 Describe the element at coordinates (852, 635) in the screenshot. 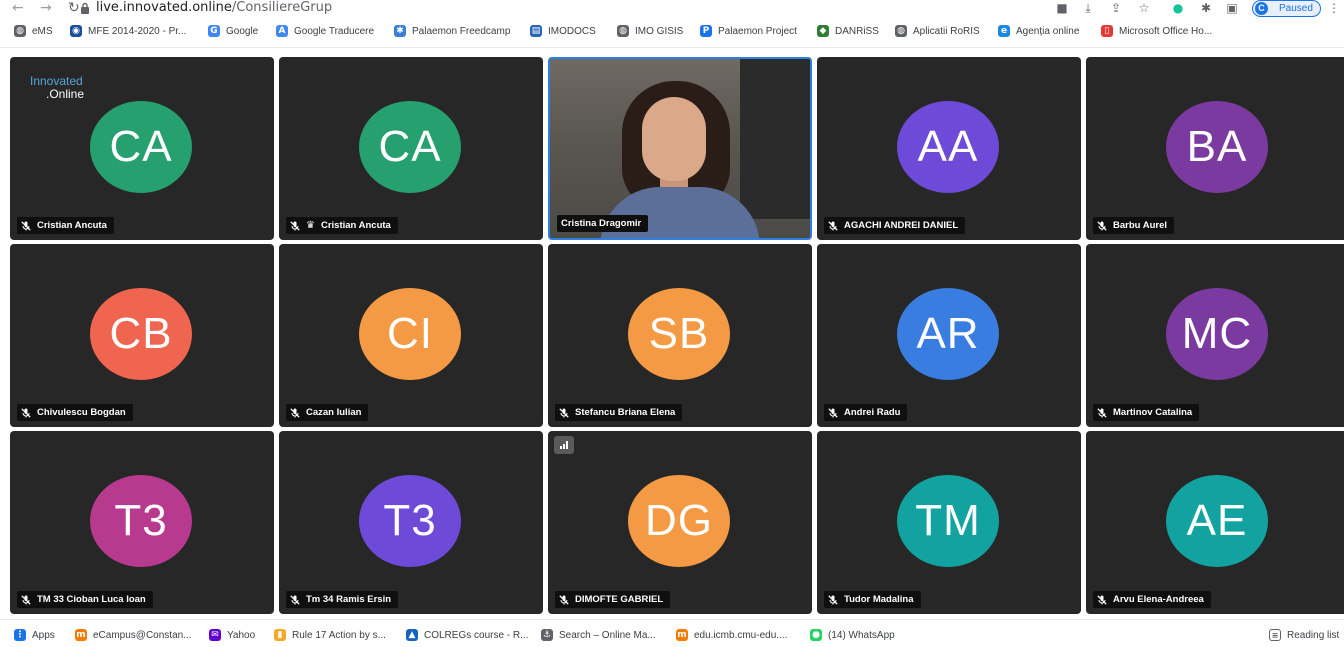

I see `bookmark-14-whatsapp: ● (14) WhatsApp` at that location.